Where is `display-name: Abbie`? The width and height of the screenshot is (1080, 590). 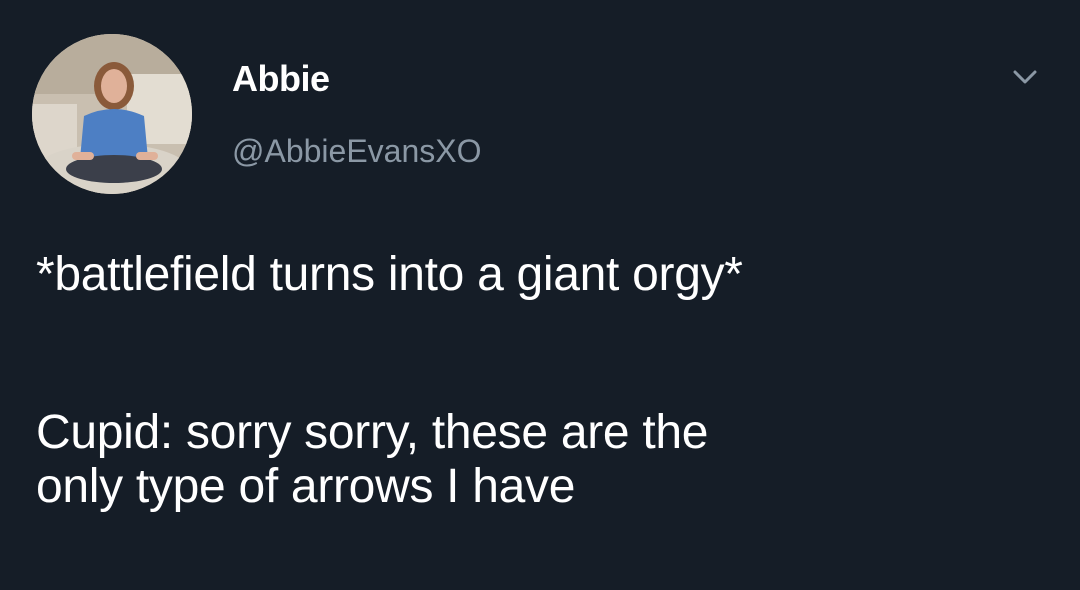
display-name: Abbie is located at coordinates (281, 79).